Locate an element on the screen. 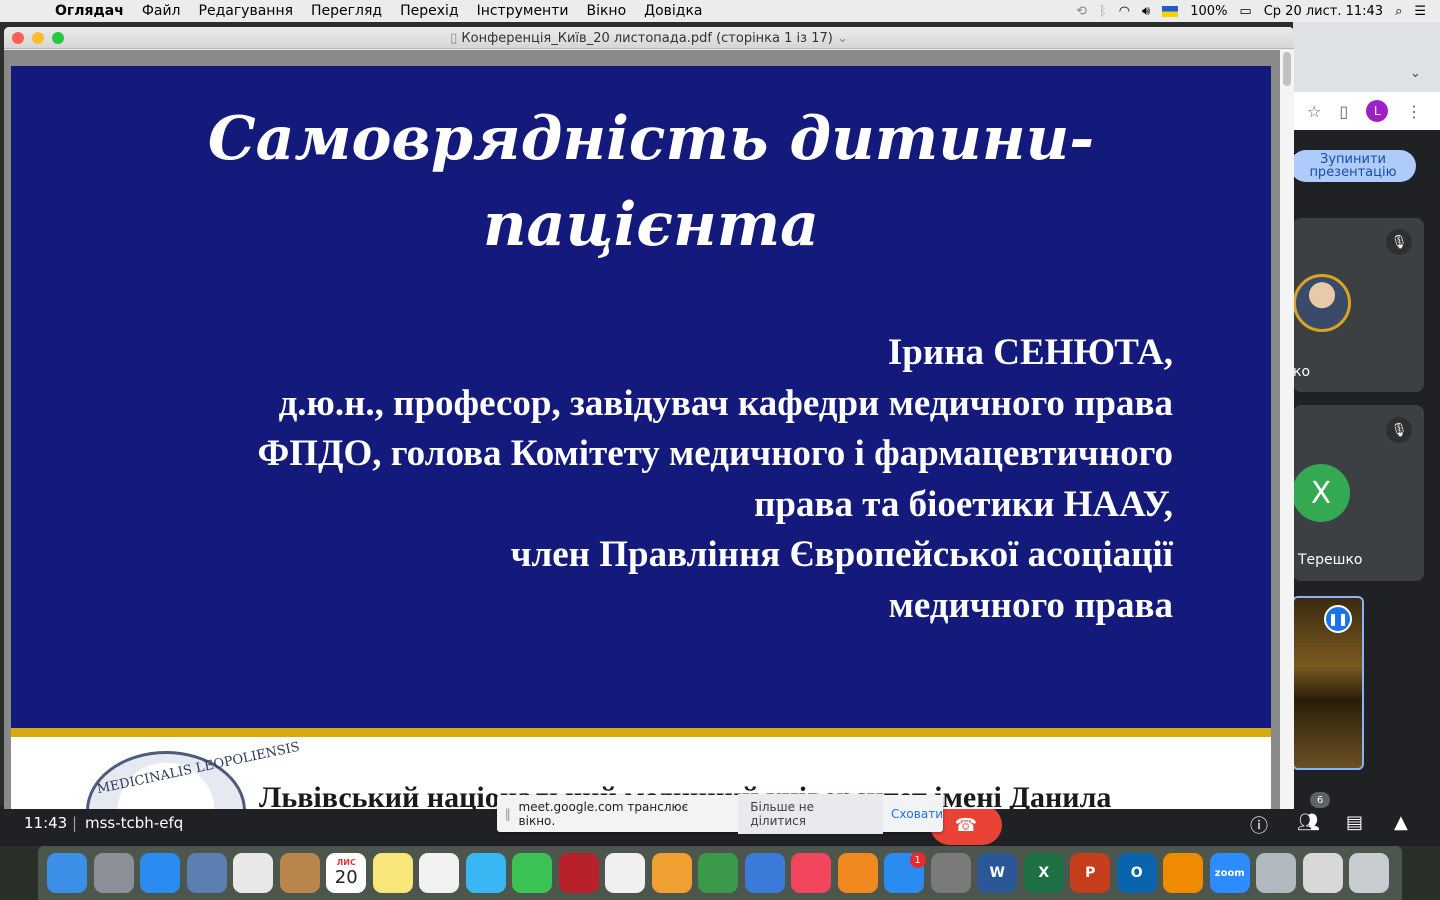 This screenshot has width=1440, height=900. music-icon-glyph is located at coordinates (811, 873).